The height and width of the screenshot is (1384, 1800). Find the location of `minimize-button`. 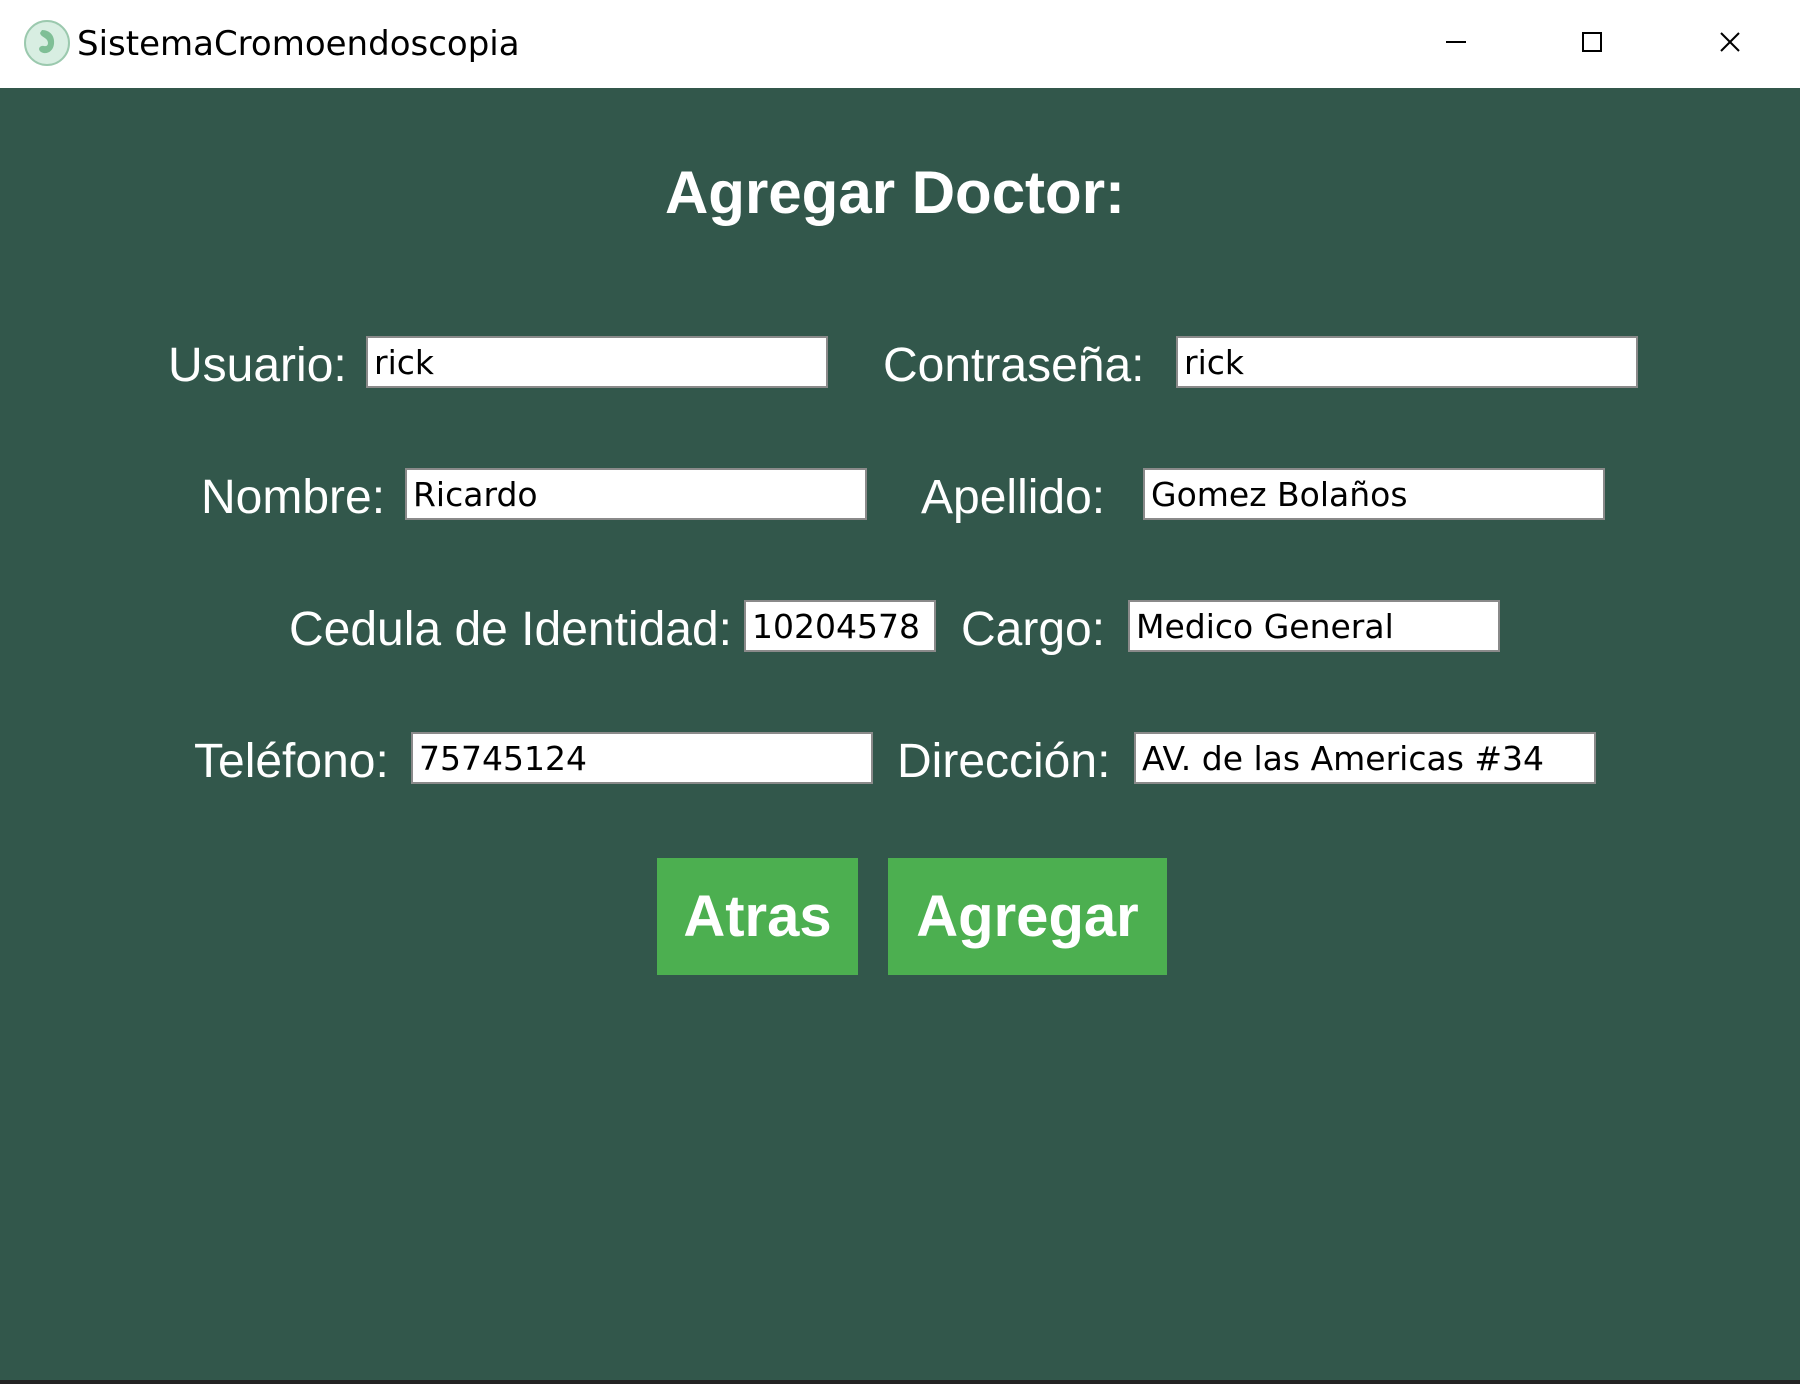

minimize-button is located at coordinates (1456, 42).